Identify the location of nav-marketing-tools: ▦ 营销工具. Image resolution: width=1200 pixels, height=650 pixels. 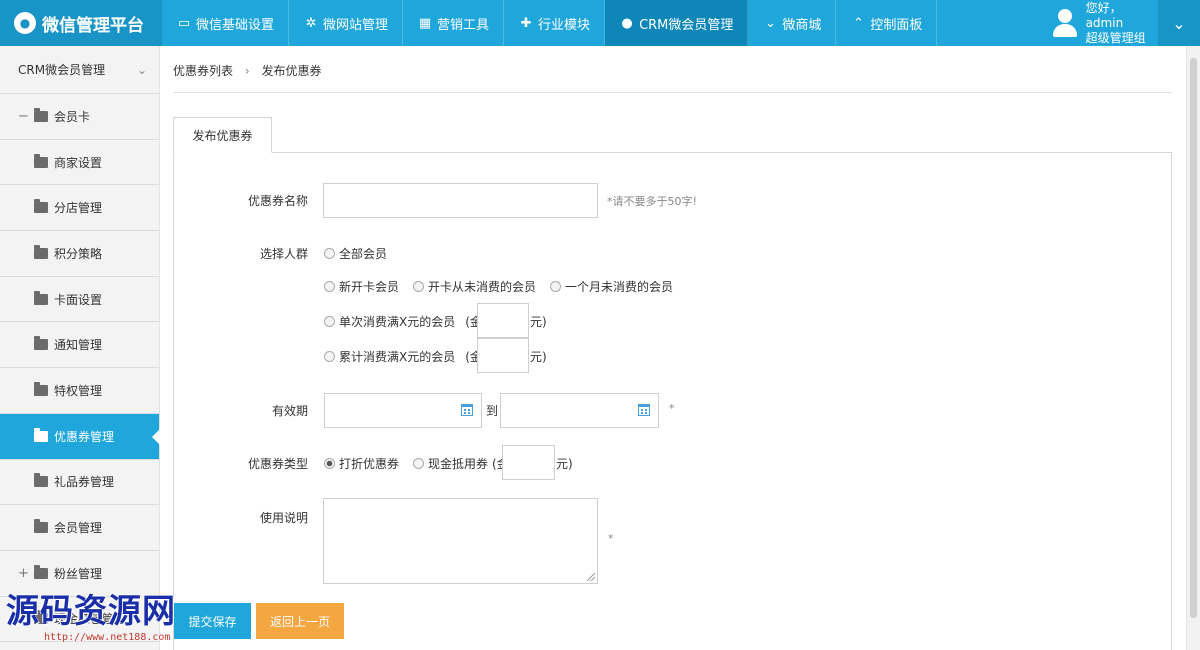
(454, 23).